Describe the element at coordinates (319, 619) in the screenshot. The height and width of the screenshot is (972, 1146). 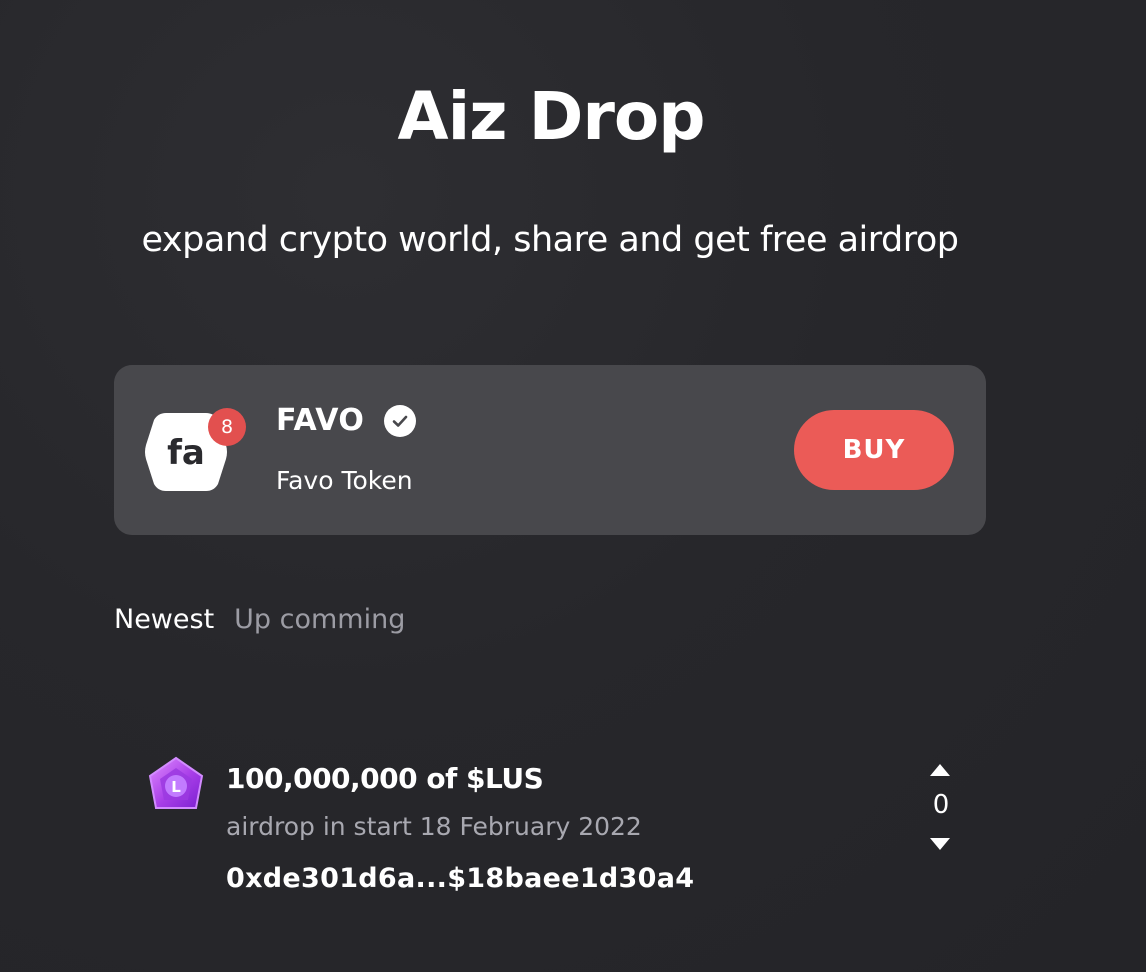
I see `tab-up-comming: Up comming` at that location.